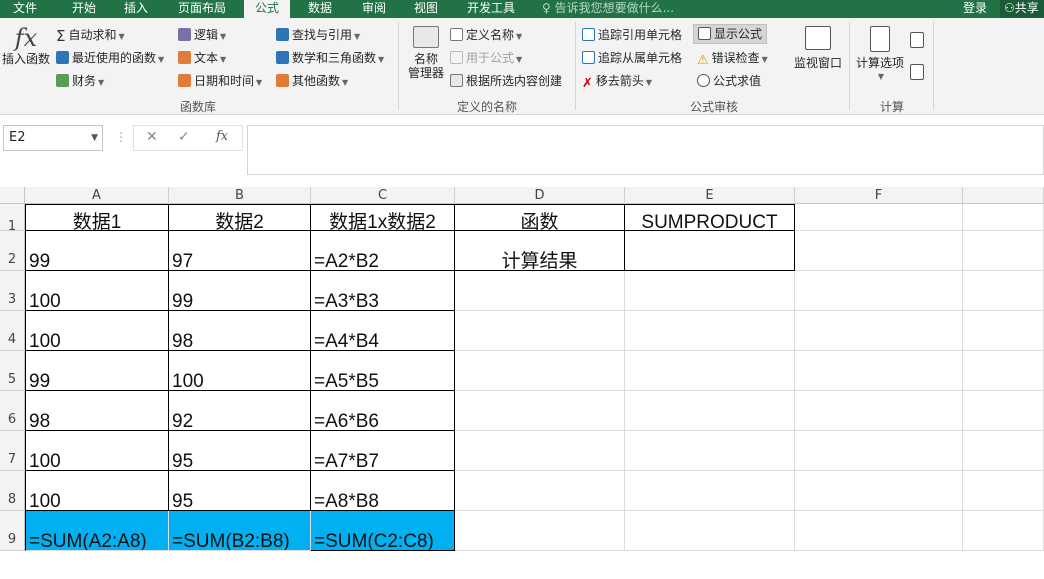 This screenshot has width=1044, height=579. Describe the element at coordinates (383, 195) in the screenshot. I see `column-header: C` at that location.